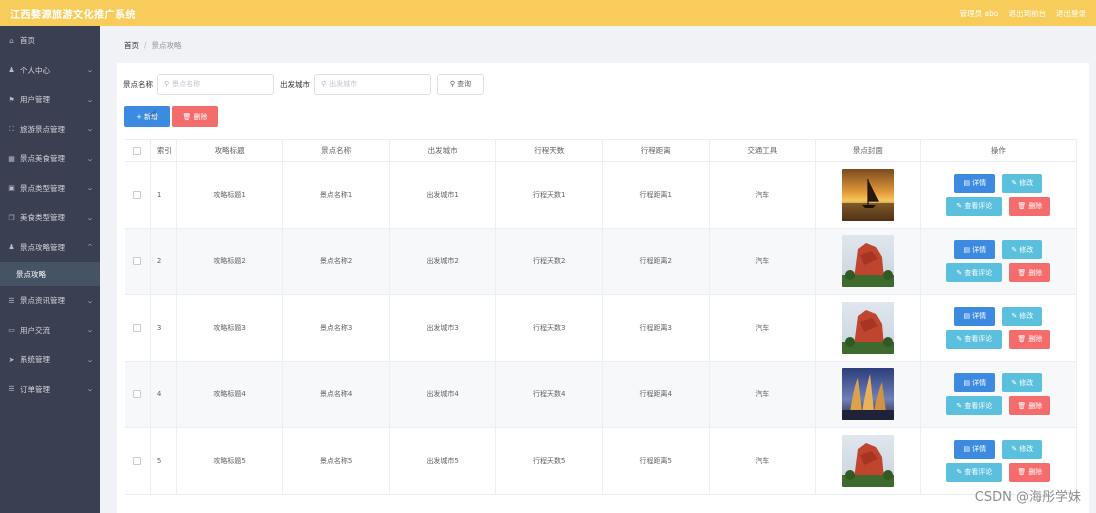 Image resolution: width=1096 pixels, height=513 pixels. I want to click on sidebar-item: ♟ 景点攻略管理 ⌃, so click(50, 248).